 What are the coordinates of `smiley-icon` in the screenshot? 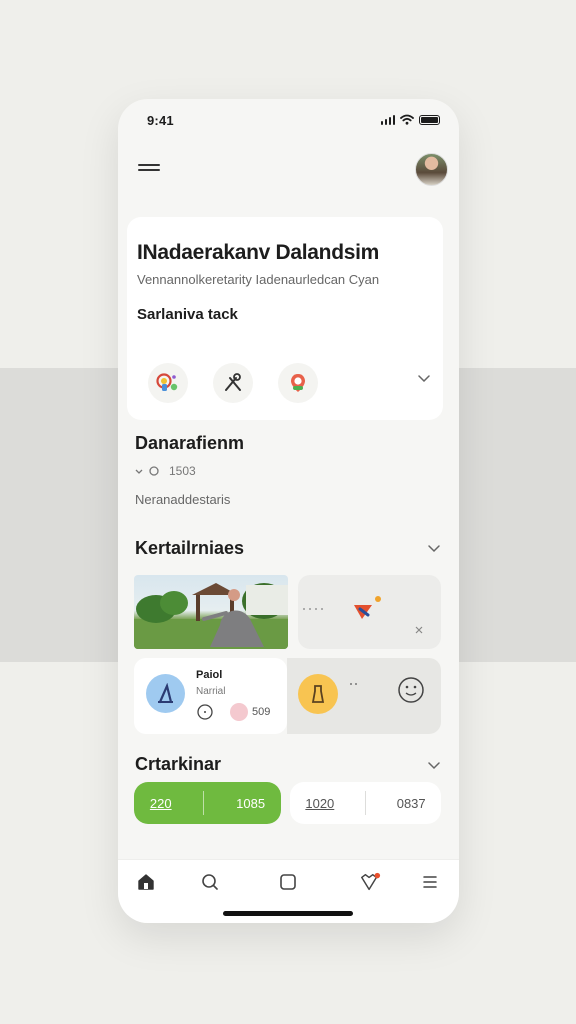 It's located at (411, 690).